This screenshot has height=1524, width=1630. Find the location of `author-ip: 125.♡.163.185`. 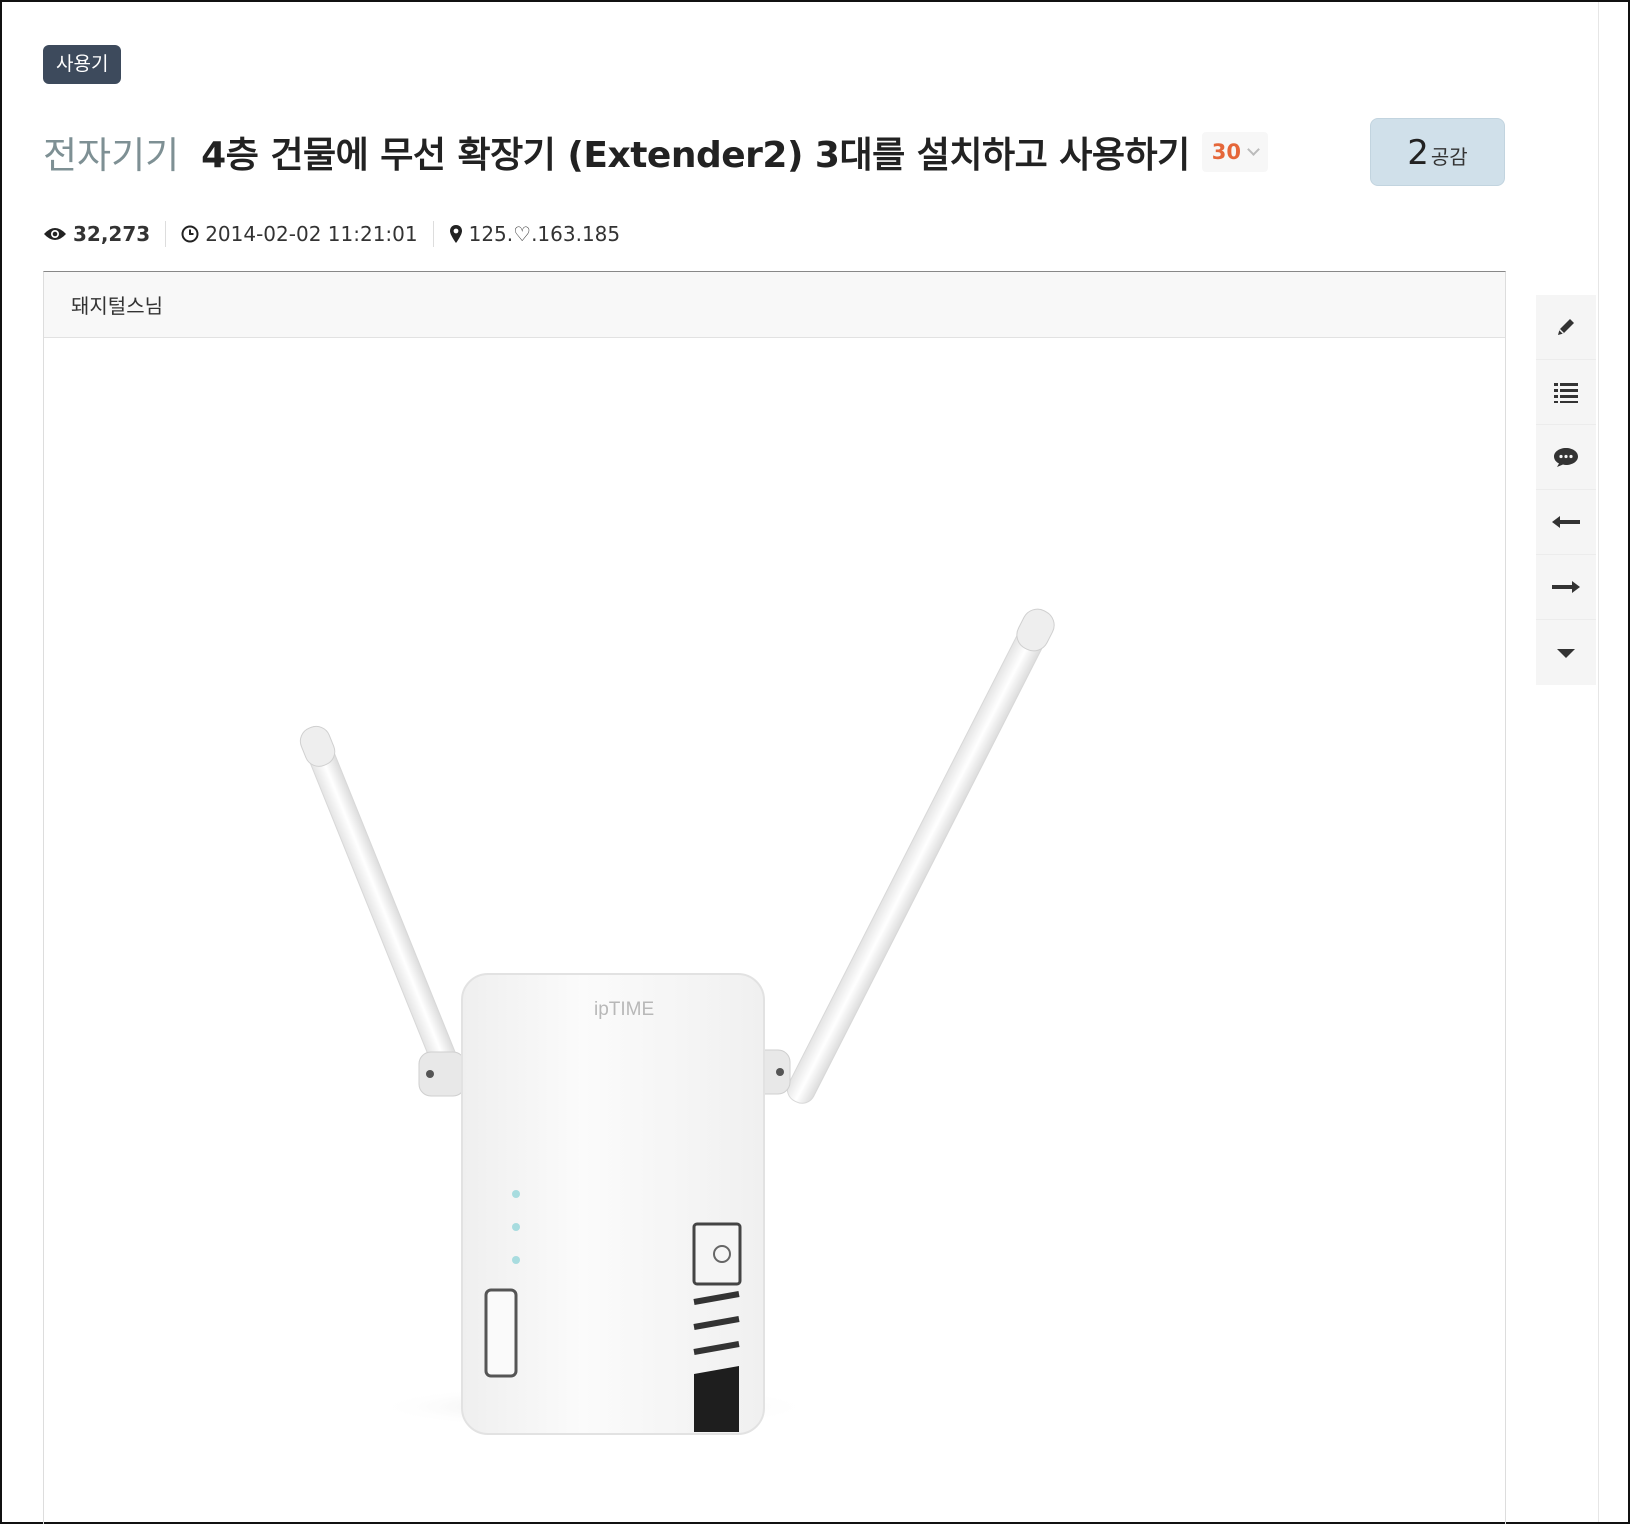

author-ip: 125.♡.163.185 is located at coordinates (544, 234).